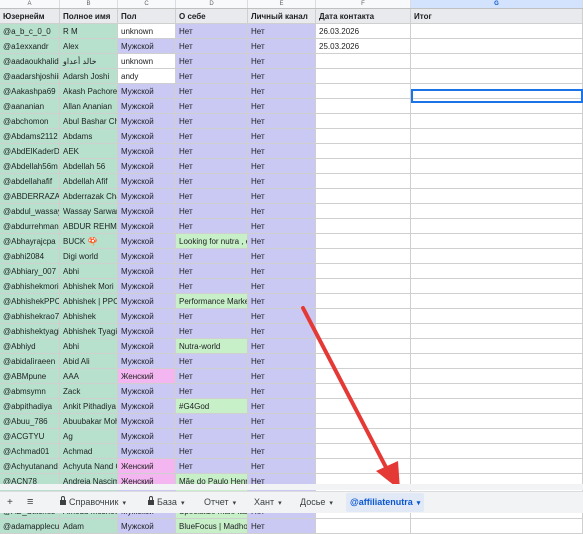  I want to click on sheet-tab: База ▾, so click(166, 502).